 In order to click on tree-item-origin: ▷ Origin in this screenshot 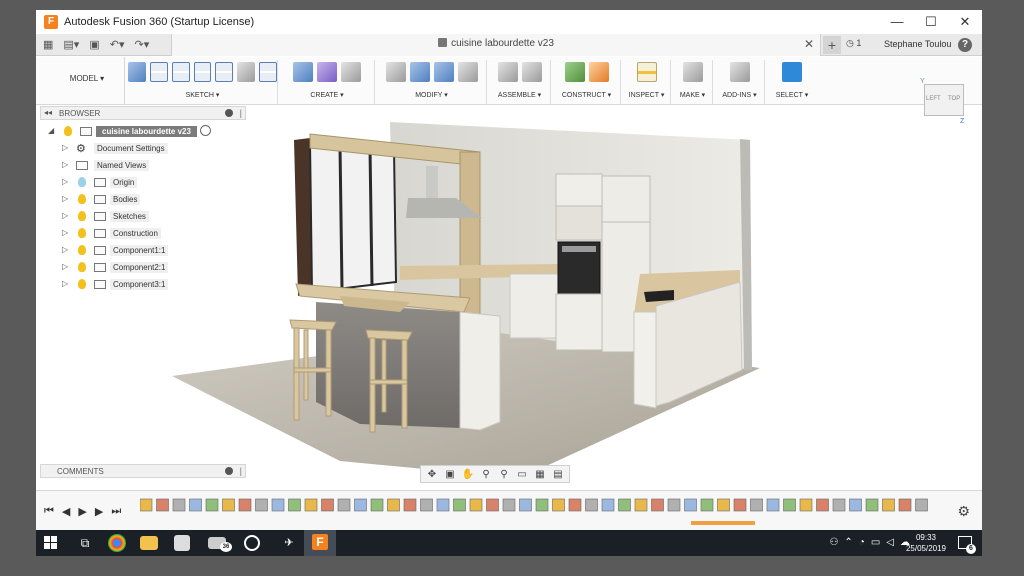, I will do `click(144, 183)`.